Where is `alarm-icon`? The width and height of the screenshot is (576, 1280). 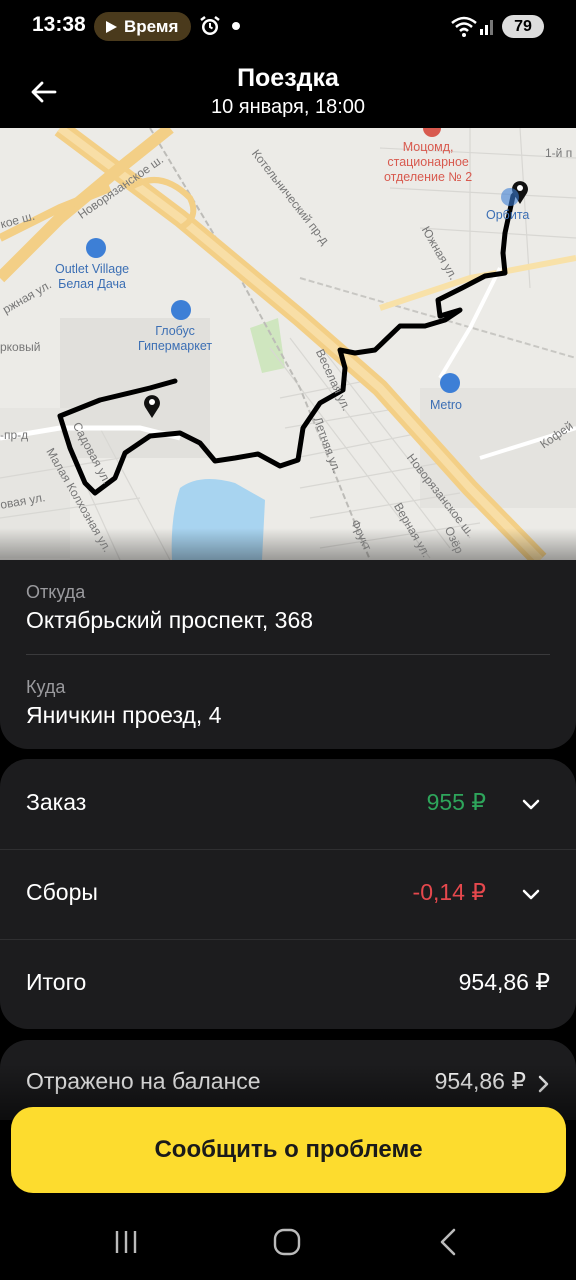 alarm-icon is located at coordinates (210, 25).